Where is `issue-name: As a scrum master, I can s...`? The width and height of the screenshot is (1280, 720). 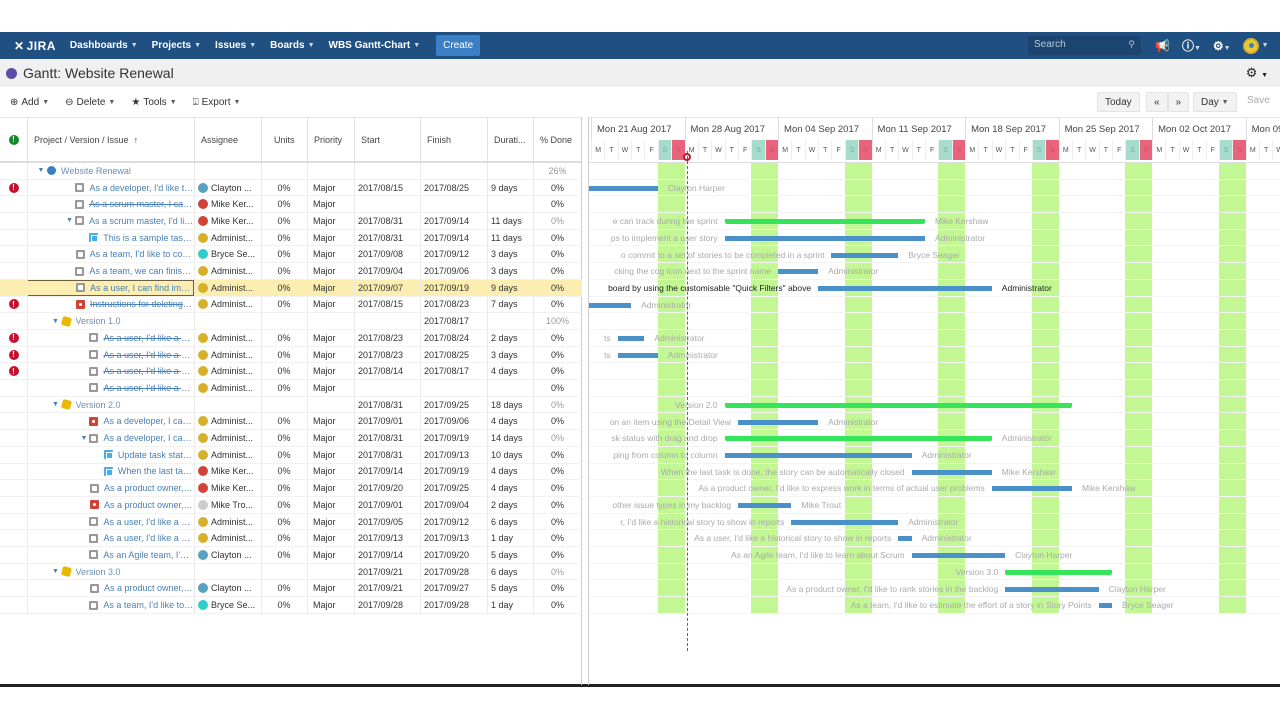 issue-name: As a scrum master, I can s... is located at coordinates (141, 204).